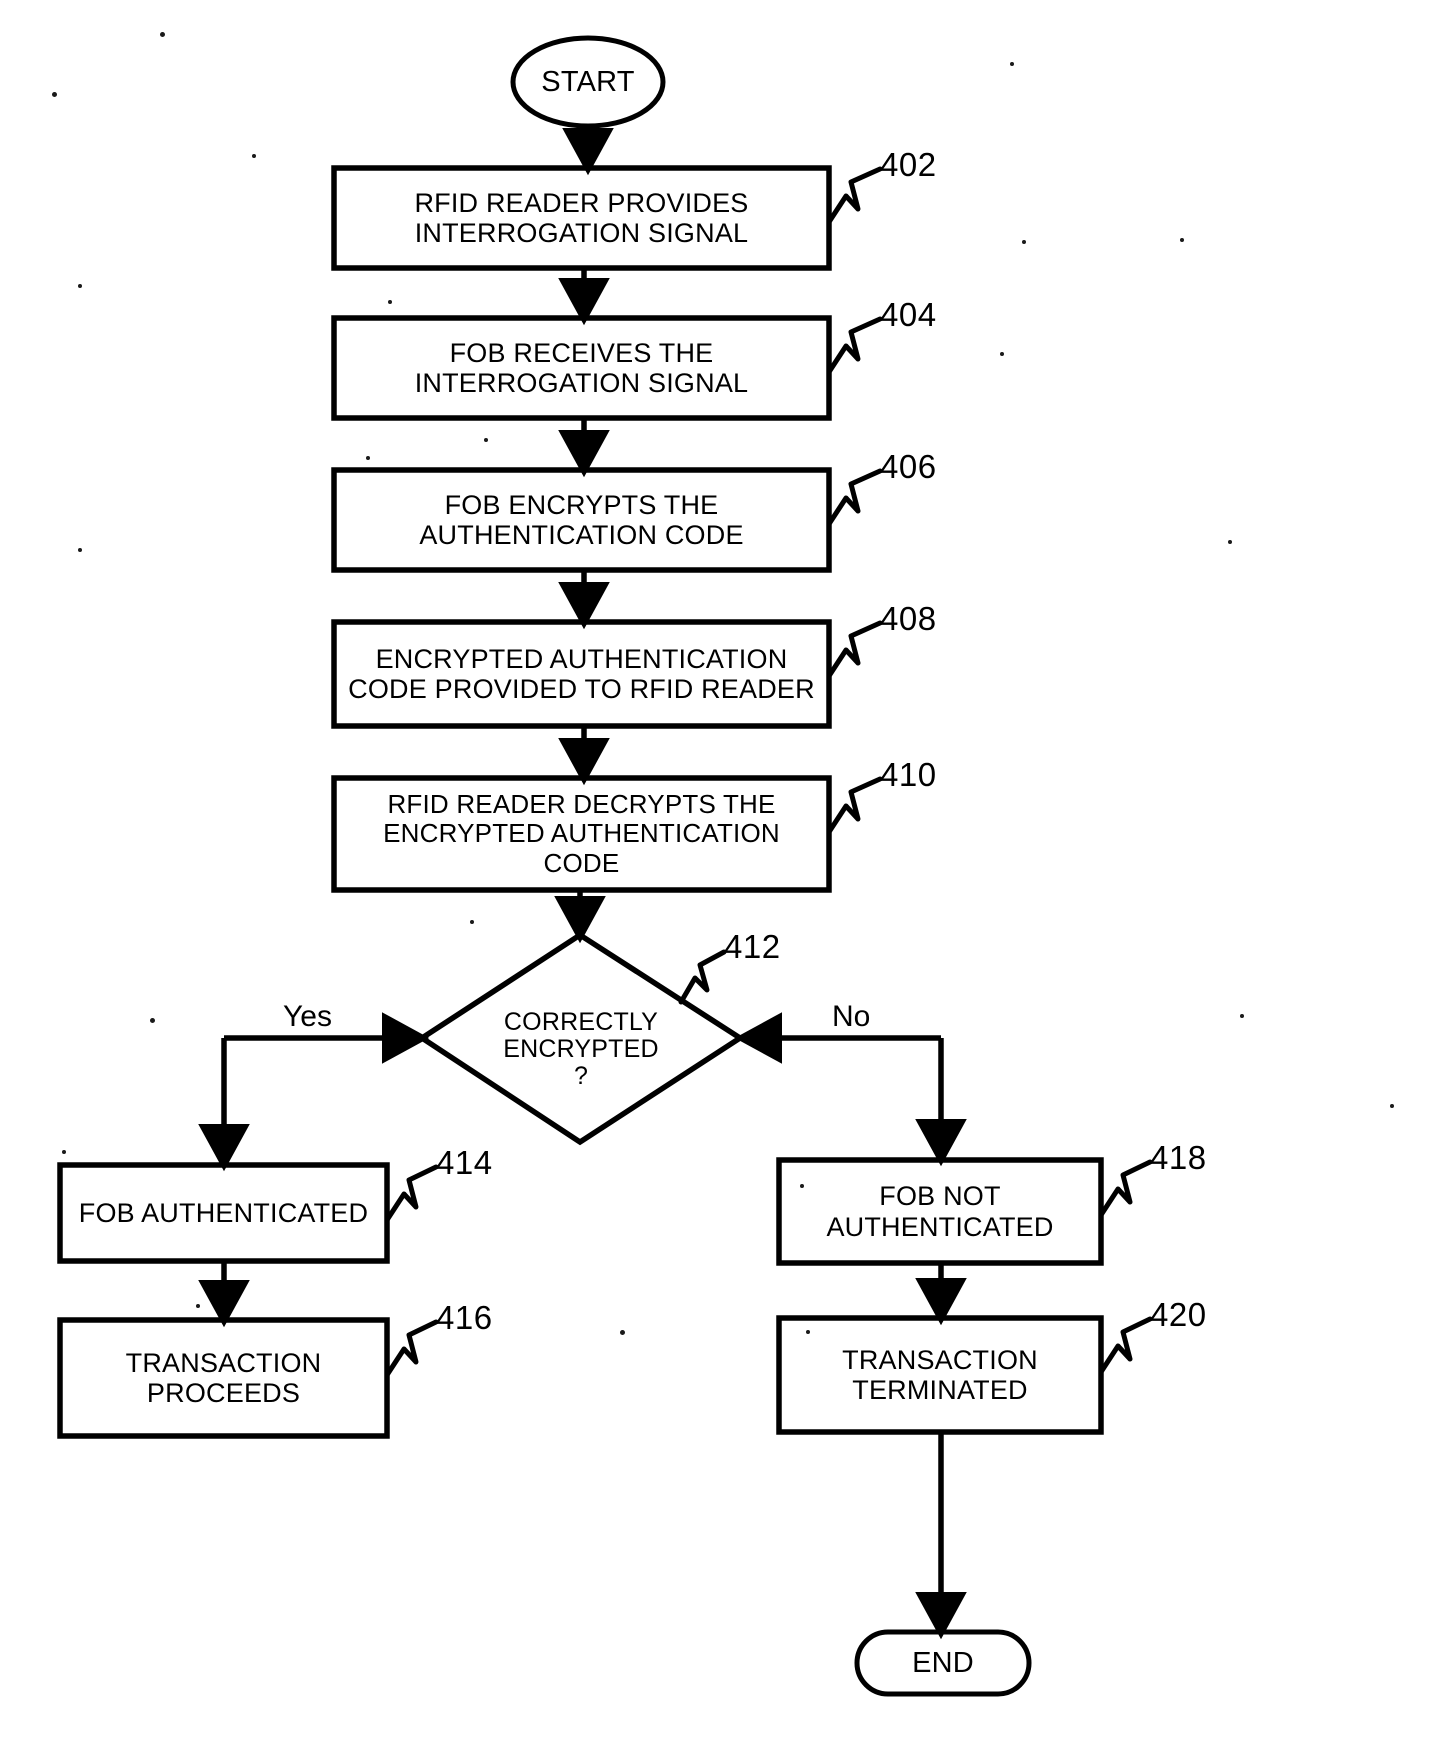 The image size is (1446, 1760). I want to click on end-terminal-shape, so click(943, 1663).